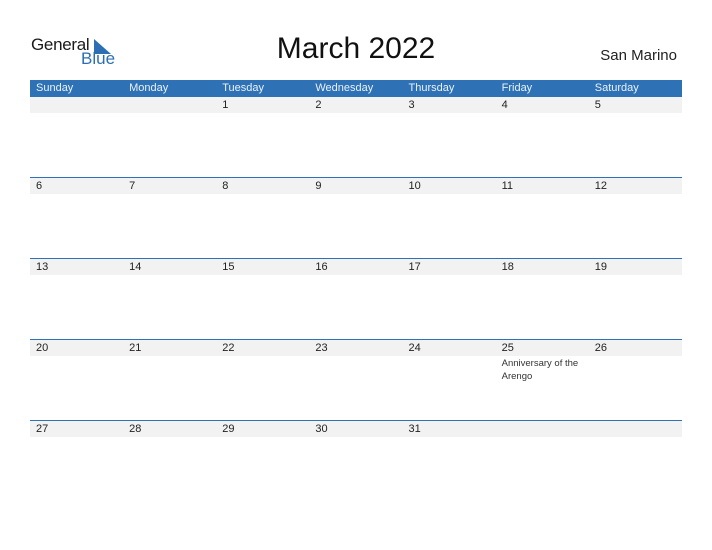 Image resolution: width=712 pixels, height=550 pixels. What do you see at coordinates (321, 267) in the screenshot?
I see `day-number: 16` at bounding box center [321, 267].